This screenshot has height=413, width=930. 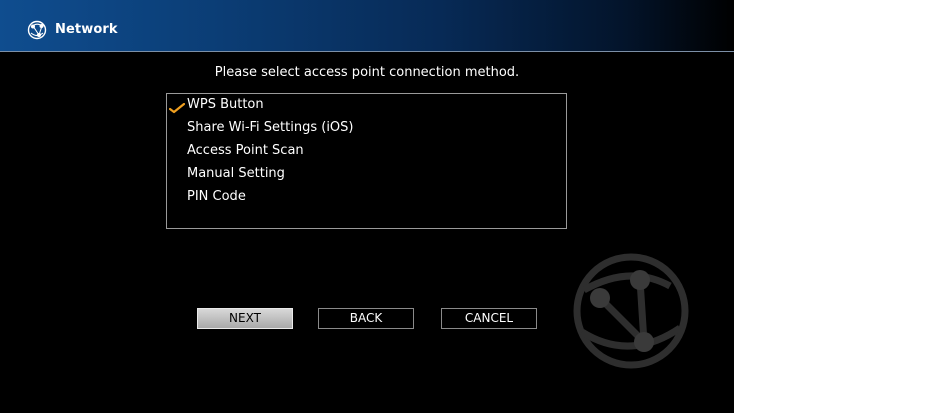 I want to click on back-button: BACK, so click(x=366, y=318).